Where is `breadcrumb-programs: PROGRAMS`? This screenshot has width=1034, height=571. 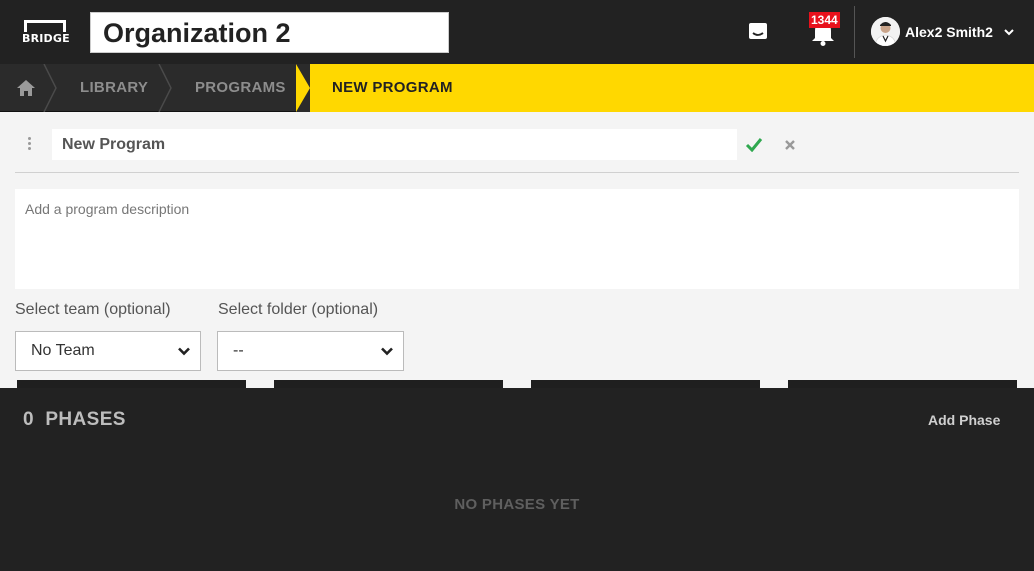 breadcrumb-programs: PROGRAMS is located at coordinates (240, 87).